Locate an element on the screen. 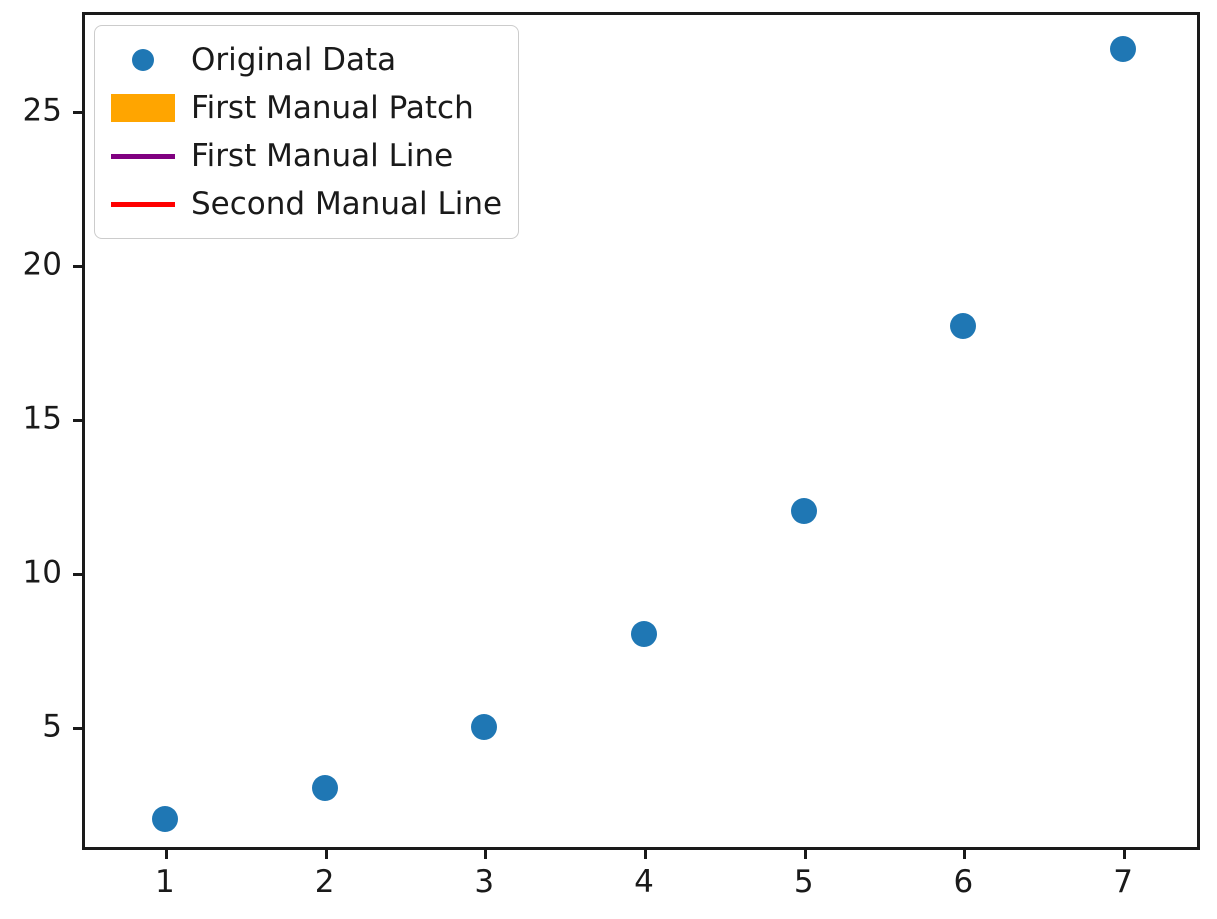  legend-entry: First Manual Line is located at coordinates (304, 156).